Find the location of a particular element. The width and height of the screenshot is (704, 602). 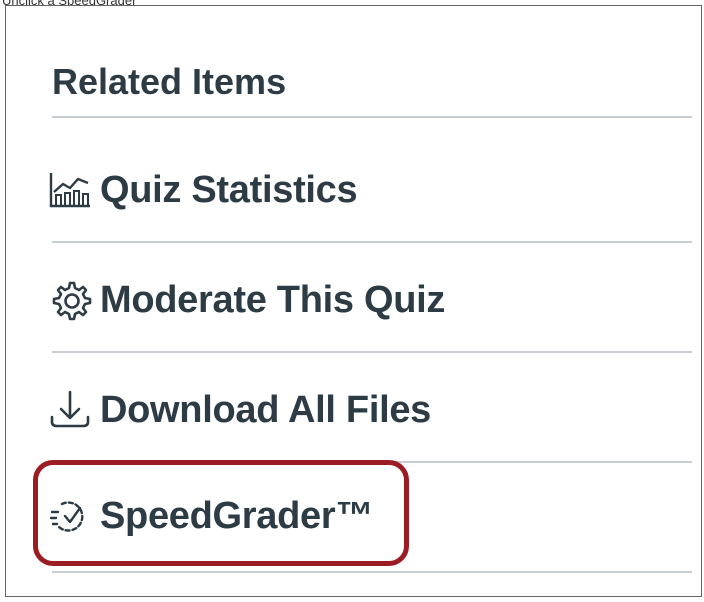

related-items-heading: Related Items is located at coordinates (169, 81).